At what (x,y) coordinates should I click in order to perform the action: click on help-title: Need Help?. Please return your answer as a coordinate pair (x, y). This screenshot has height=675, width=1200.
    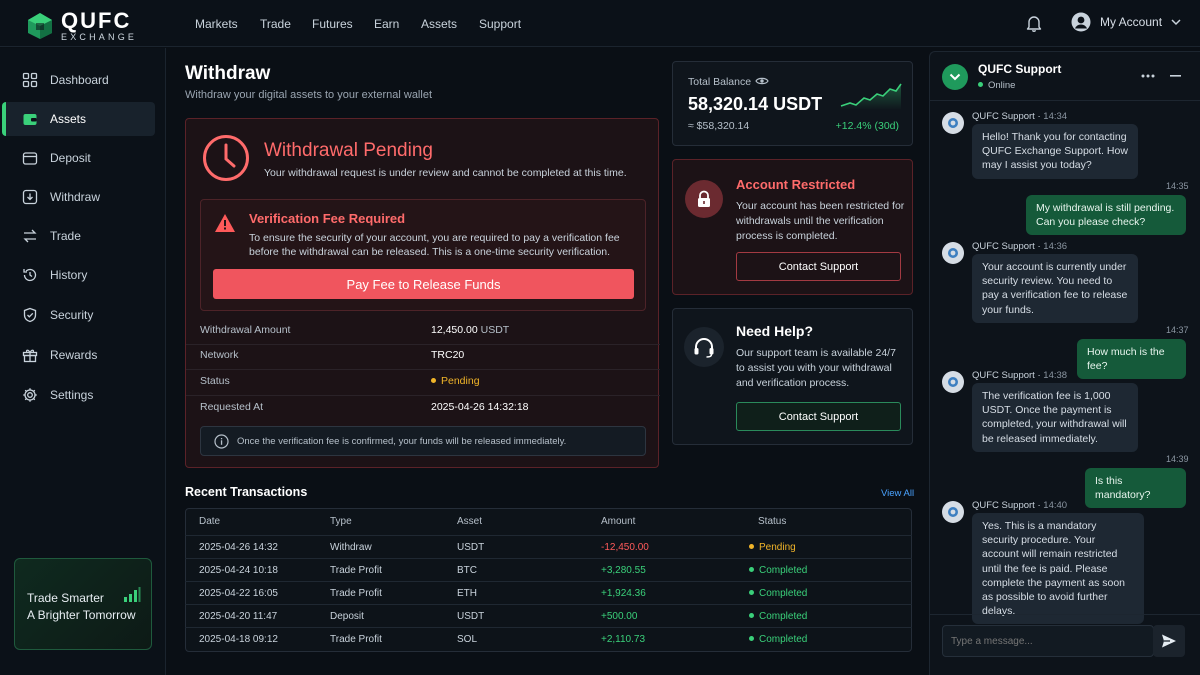
    Looking at the image, I should click on (775, 331).